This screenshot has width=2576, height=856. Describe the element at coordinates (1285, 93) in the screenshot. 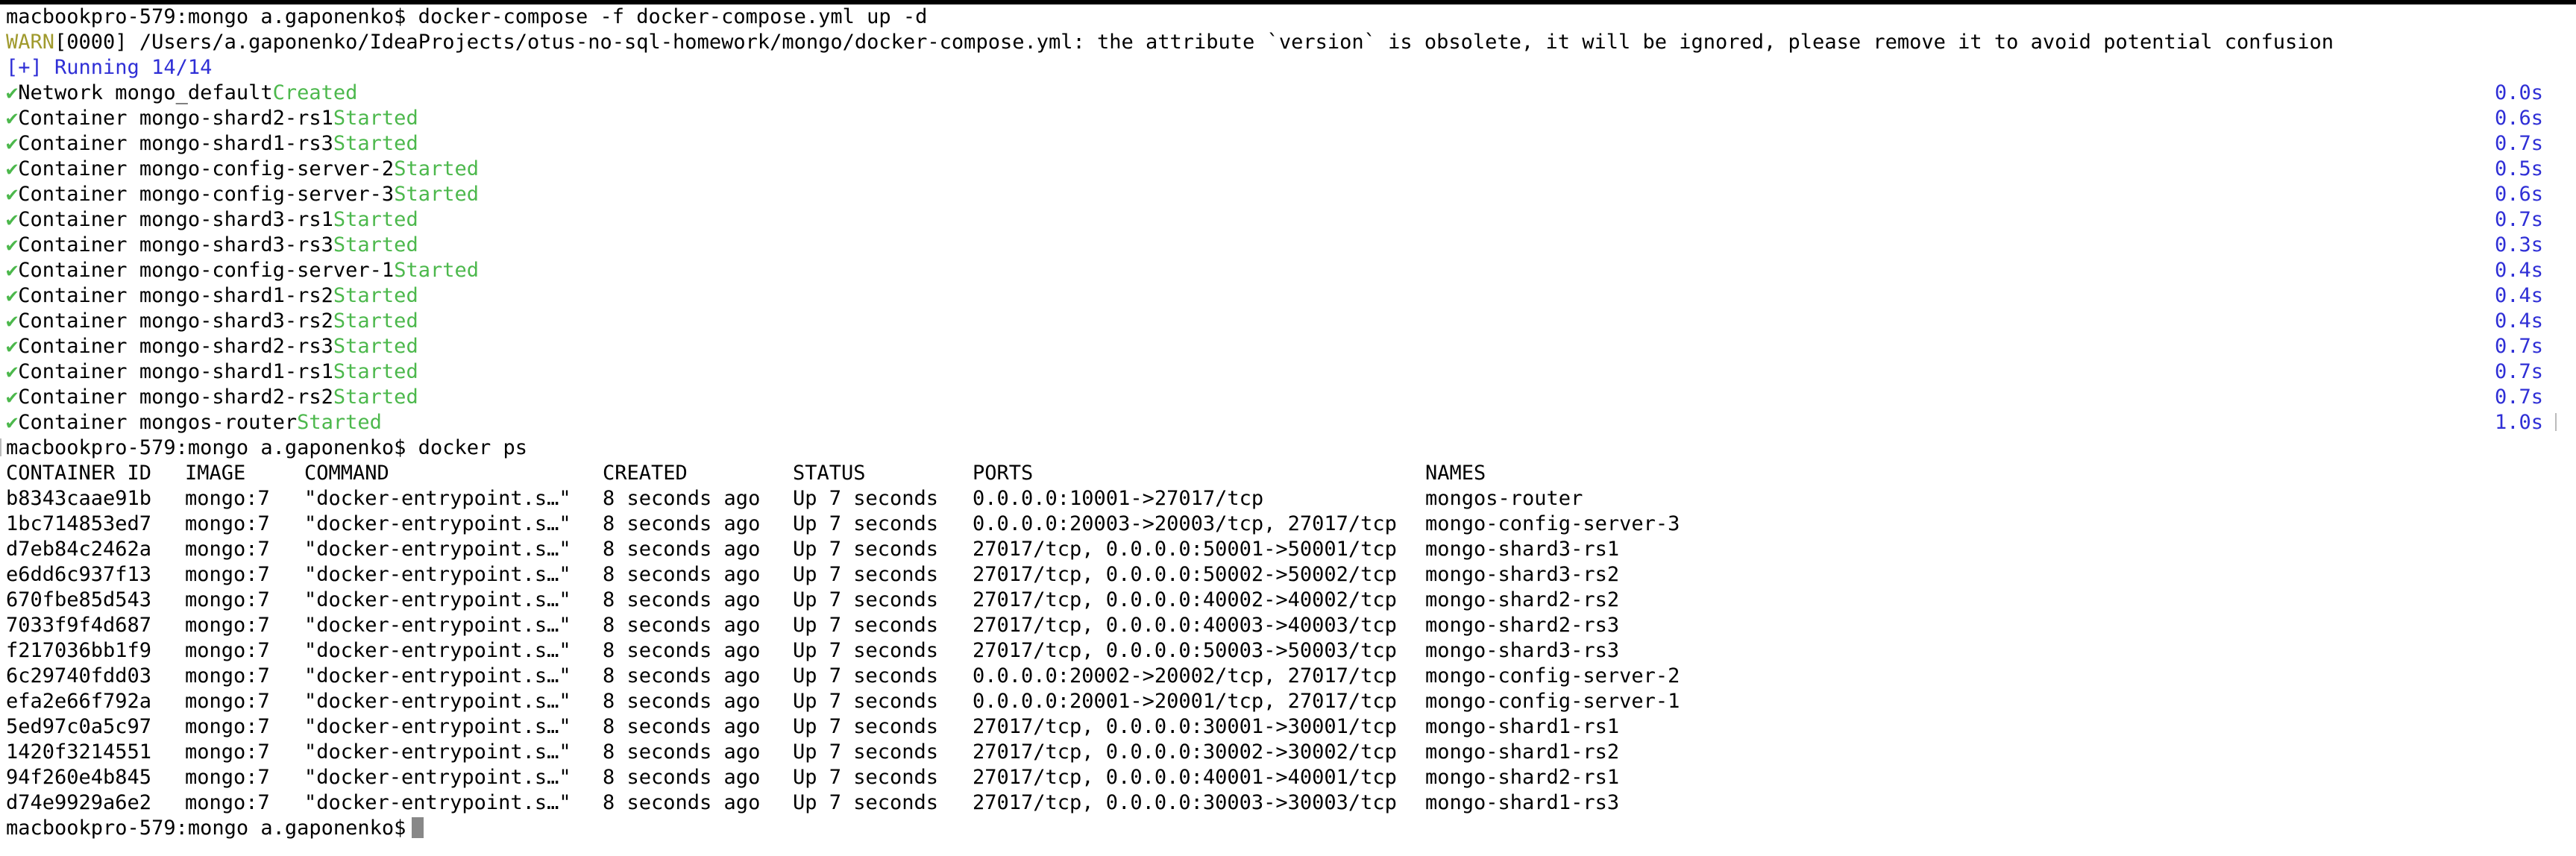

I see `service-line: ✔Network mongo_defaultCreated 0.0s` at that location.